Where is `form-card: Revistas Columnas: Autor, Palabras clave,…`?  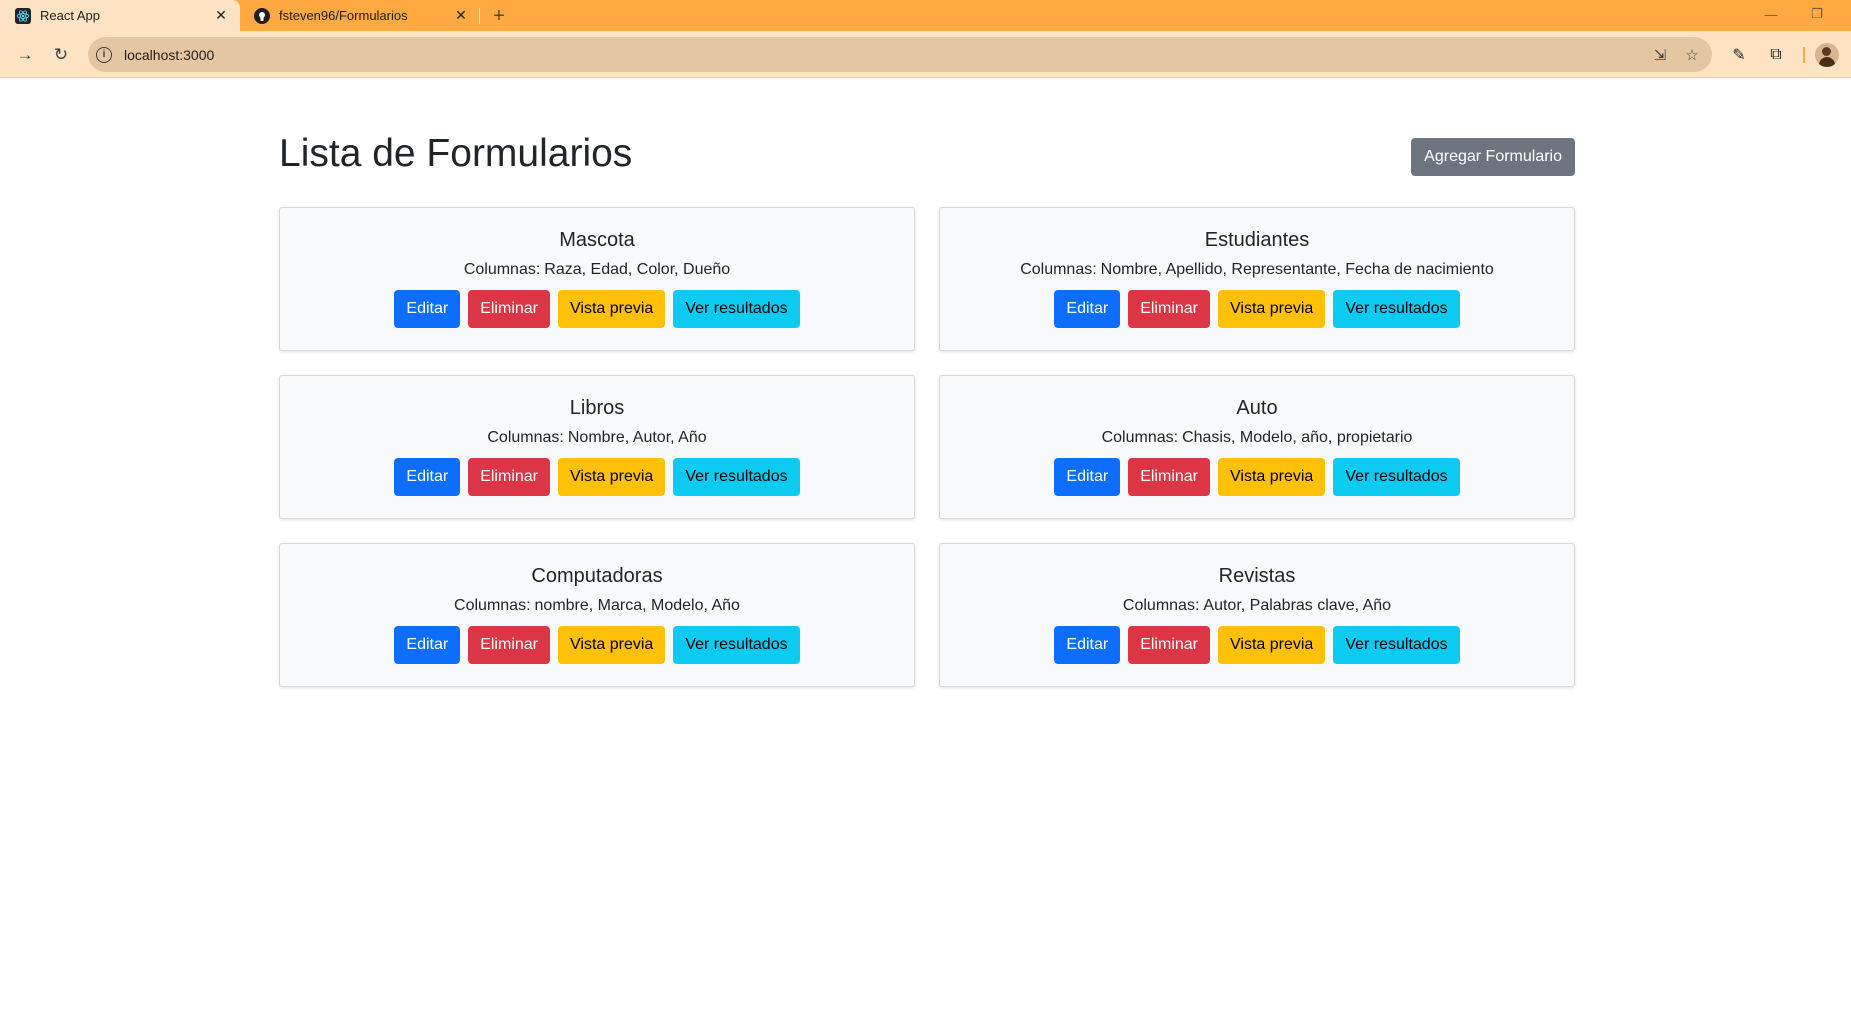 form-card: Revistas Columnas: Autor, Palabras clave,… is located at coordinates (1257, 615).